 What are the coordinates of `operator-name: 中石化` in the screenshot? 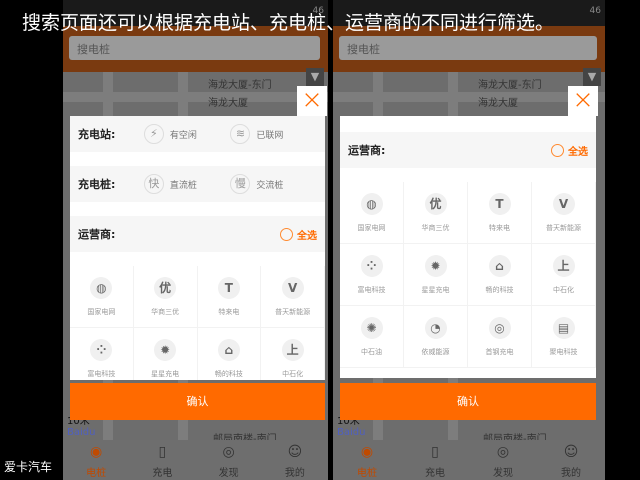 It's located at (563, 289).